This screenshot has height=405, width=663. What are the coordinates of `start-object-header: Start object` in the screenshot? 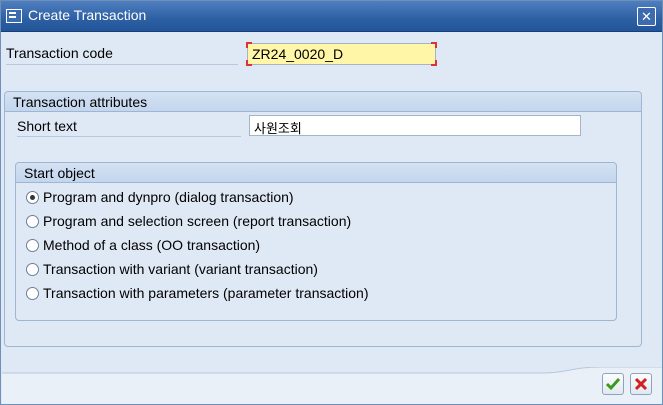 It's located at (316, 173).